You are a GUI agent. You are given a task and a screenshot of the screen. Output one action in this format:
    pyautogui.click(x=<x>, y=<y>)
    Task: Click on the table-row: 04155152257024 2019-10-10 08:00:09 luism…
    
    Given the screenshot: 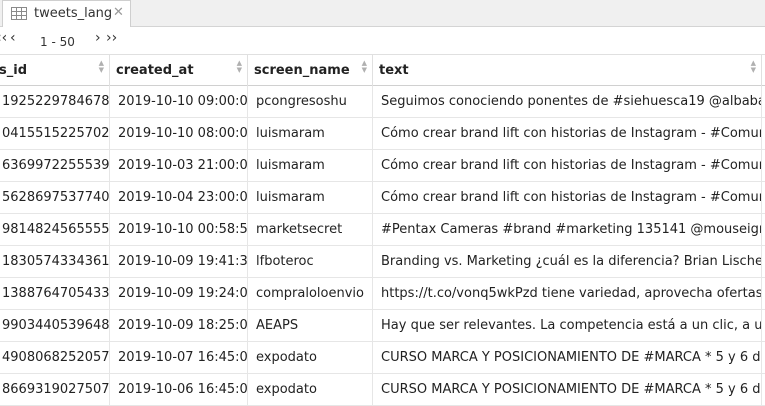 What is the action you would take?
    pyautogui.click(x=382, y=134)
    